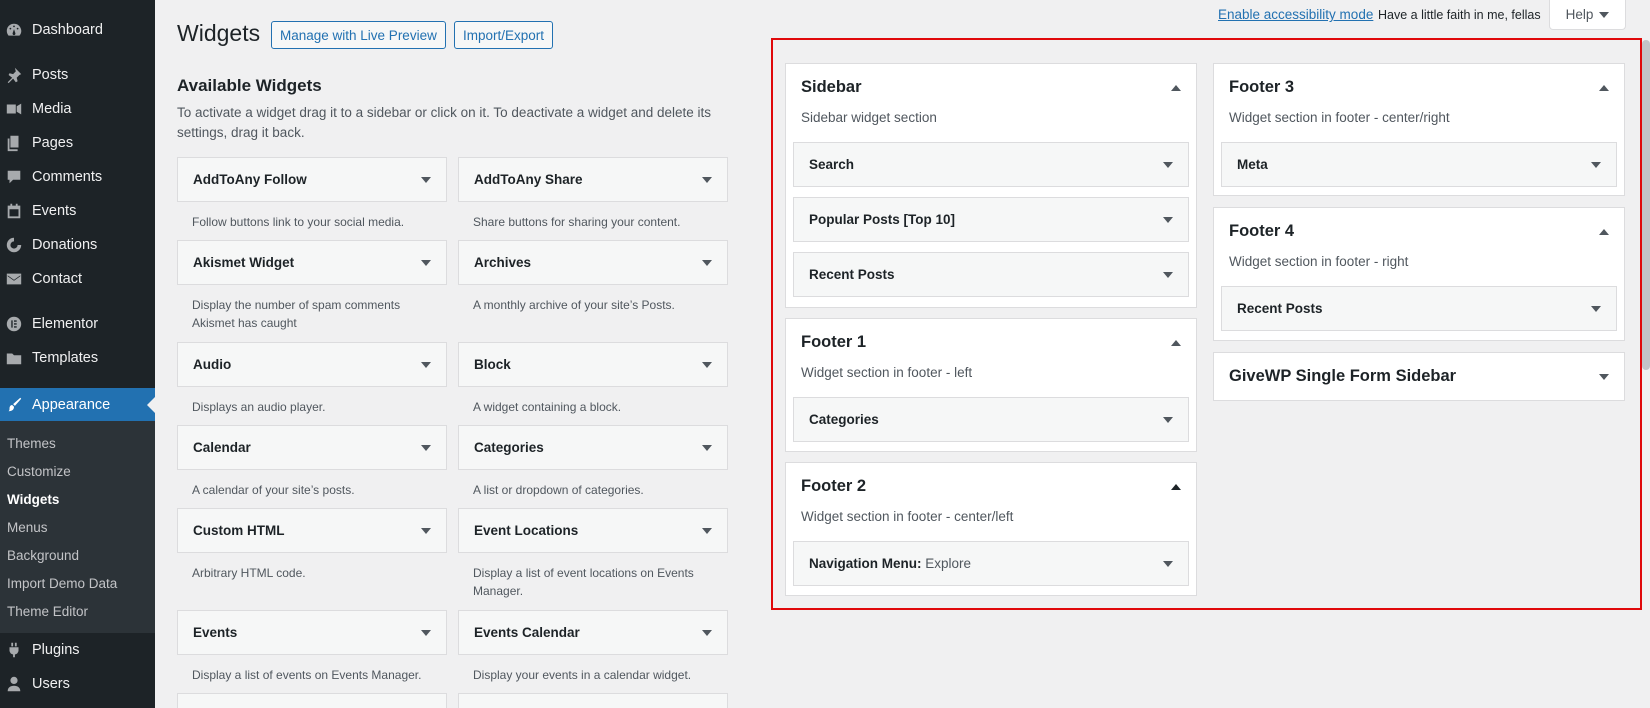 This screenshot has height=708, width=1650. I want to click on accessibility-mode-link: Enable accessibility mode, so click(1295, 14).